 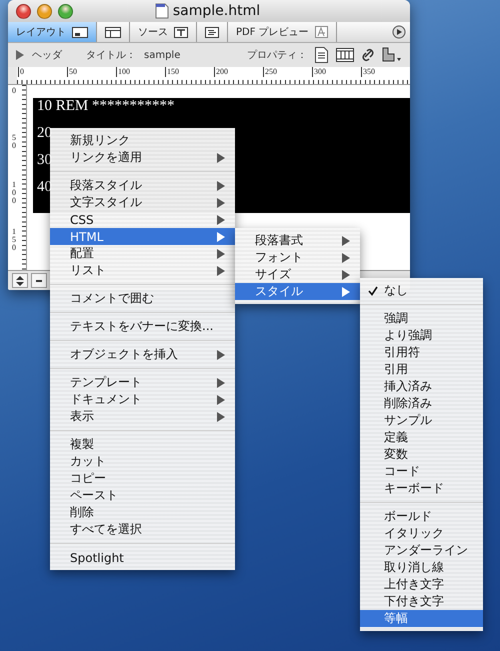 I want to click on view-tab: ソース, so click(x=163, y=32).